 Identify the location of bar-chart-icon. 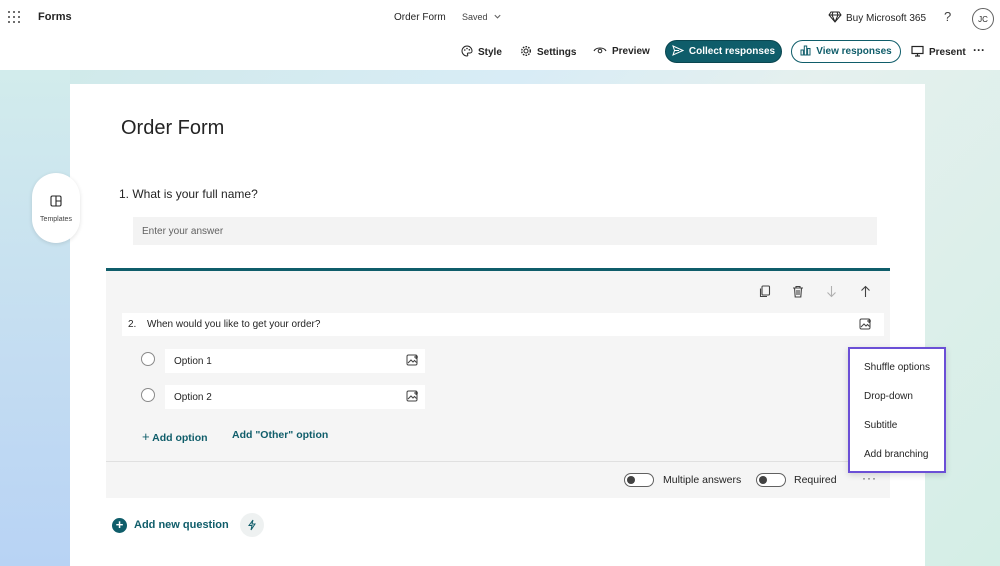
(805, 52).